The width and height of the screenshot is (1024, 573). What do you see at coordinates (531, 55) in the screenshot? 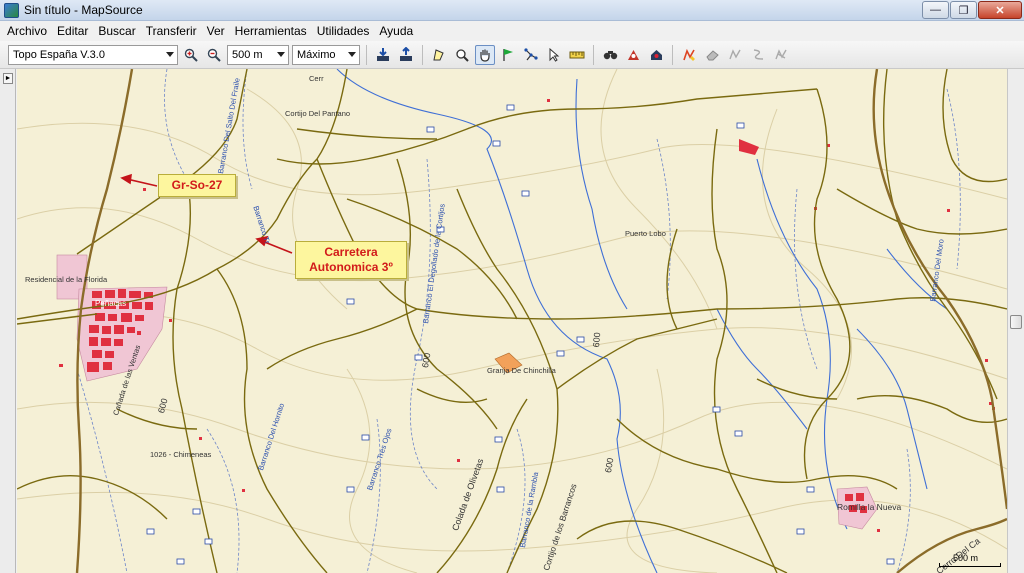
I see `route-tool-icon` at bounding box center [531, 55].